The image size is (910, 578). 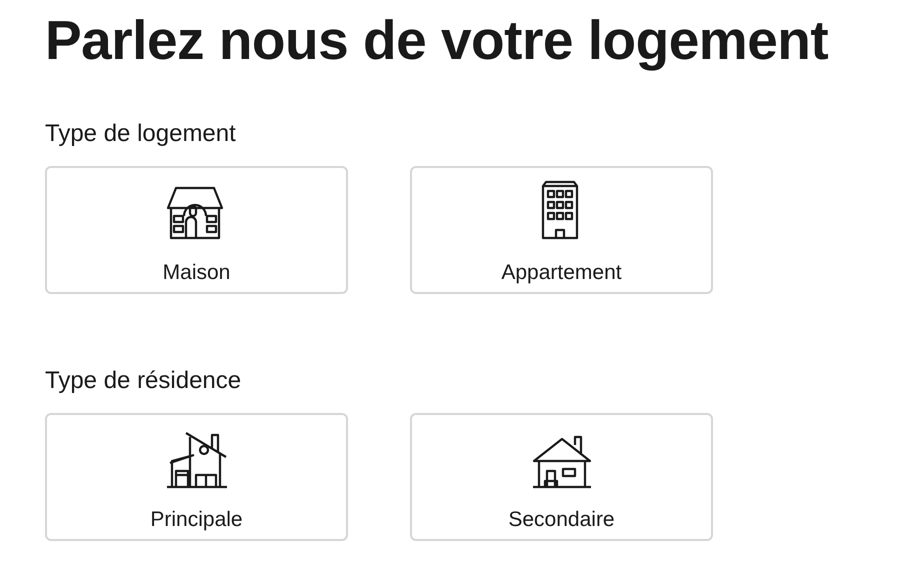 I want to click on section-label: Type de logement, so click(x=141, y=134).